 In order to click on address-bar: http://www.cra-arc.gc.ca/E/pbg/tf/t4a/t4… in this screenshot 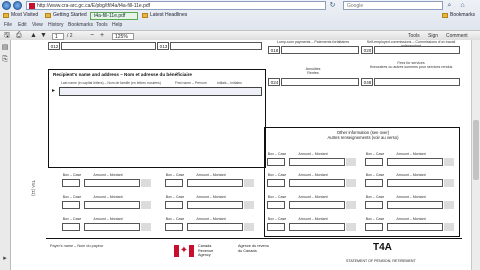, I will do `click(176, 5)`.